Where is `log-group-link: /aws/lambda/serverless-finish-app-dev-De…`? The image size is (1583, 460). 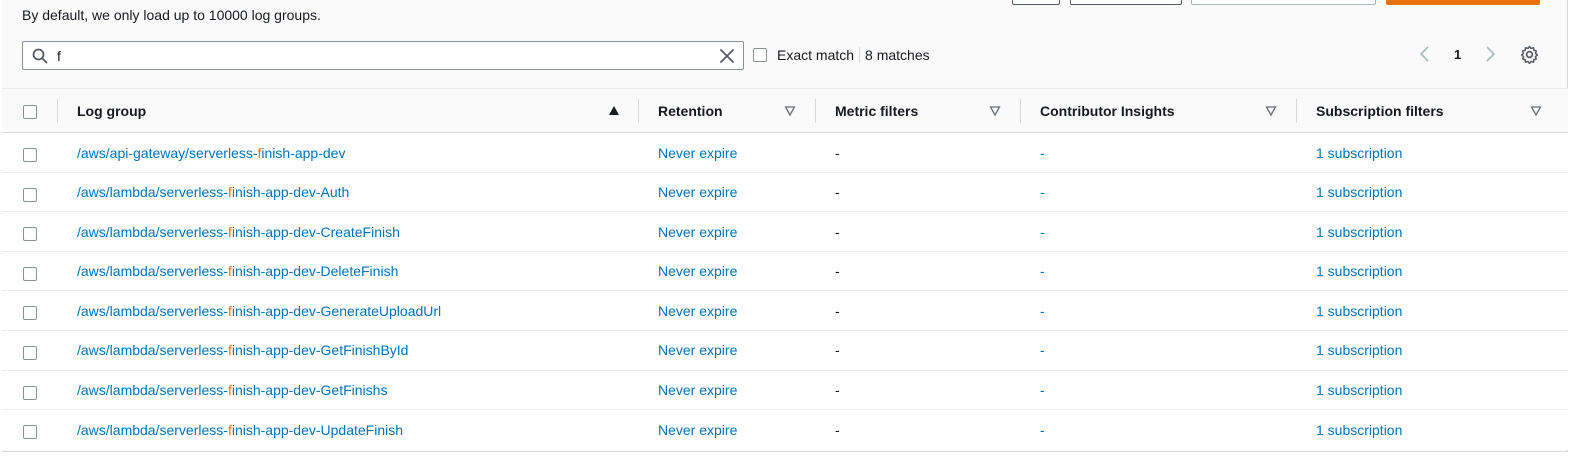 log-group-link: /aws/lambda/serverless-finish-app-dev-De… is located at coordinates (237, 271).